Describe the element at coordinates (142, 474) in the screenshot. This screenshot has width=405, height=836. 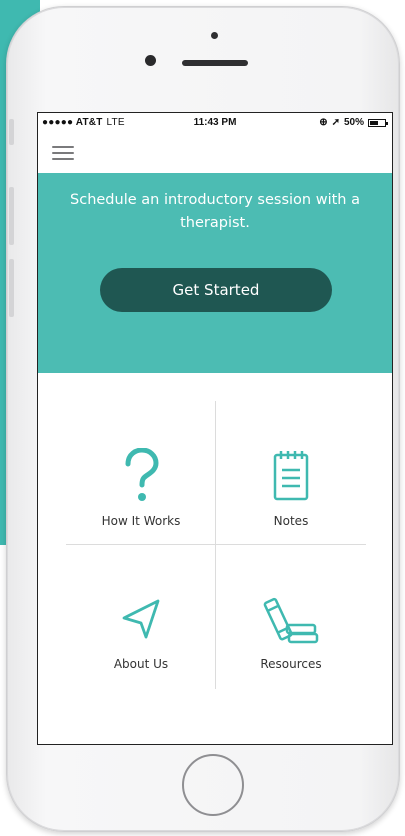
I see `question-mark-icon` at that location.